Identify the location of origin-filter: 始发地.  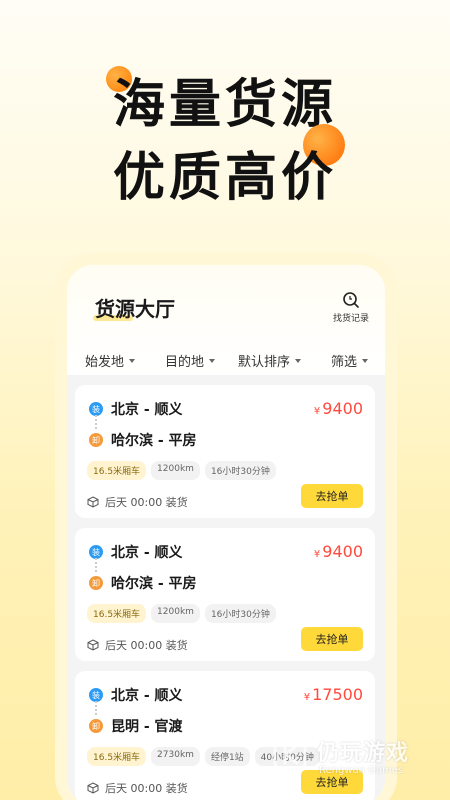
(110, 360).